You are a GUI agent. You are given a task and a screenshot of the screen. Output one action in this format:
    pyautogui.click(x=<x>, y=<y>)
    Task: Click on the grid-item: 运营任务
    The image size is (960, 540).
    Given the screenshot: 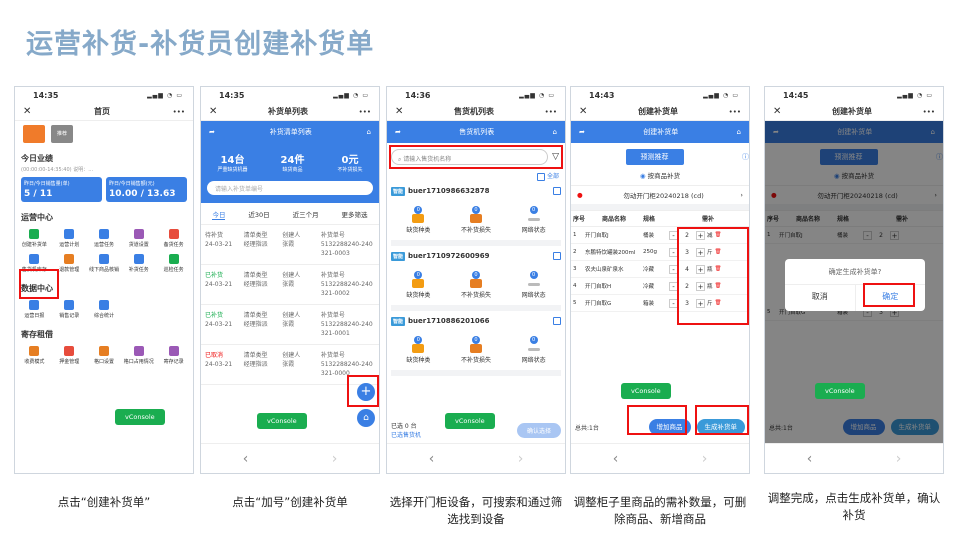 What is the action you would take?
    pyautogui.click(x=104, y=238)
    